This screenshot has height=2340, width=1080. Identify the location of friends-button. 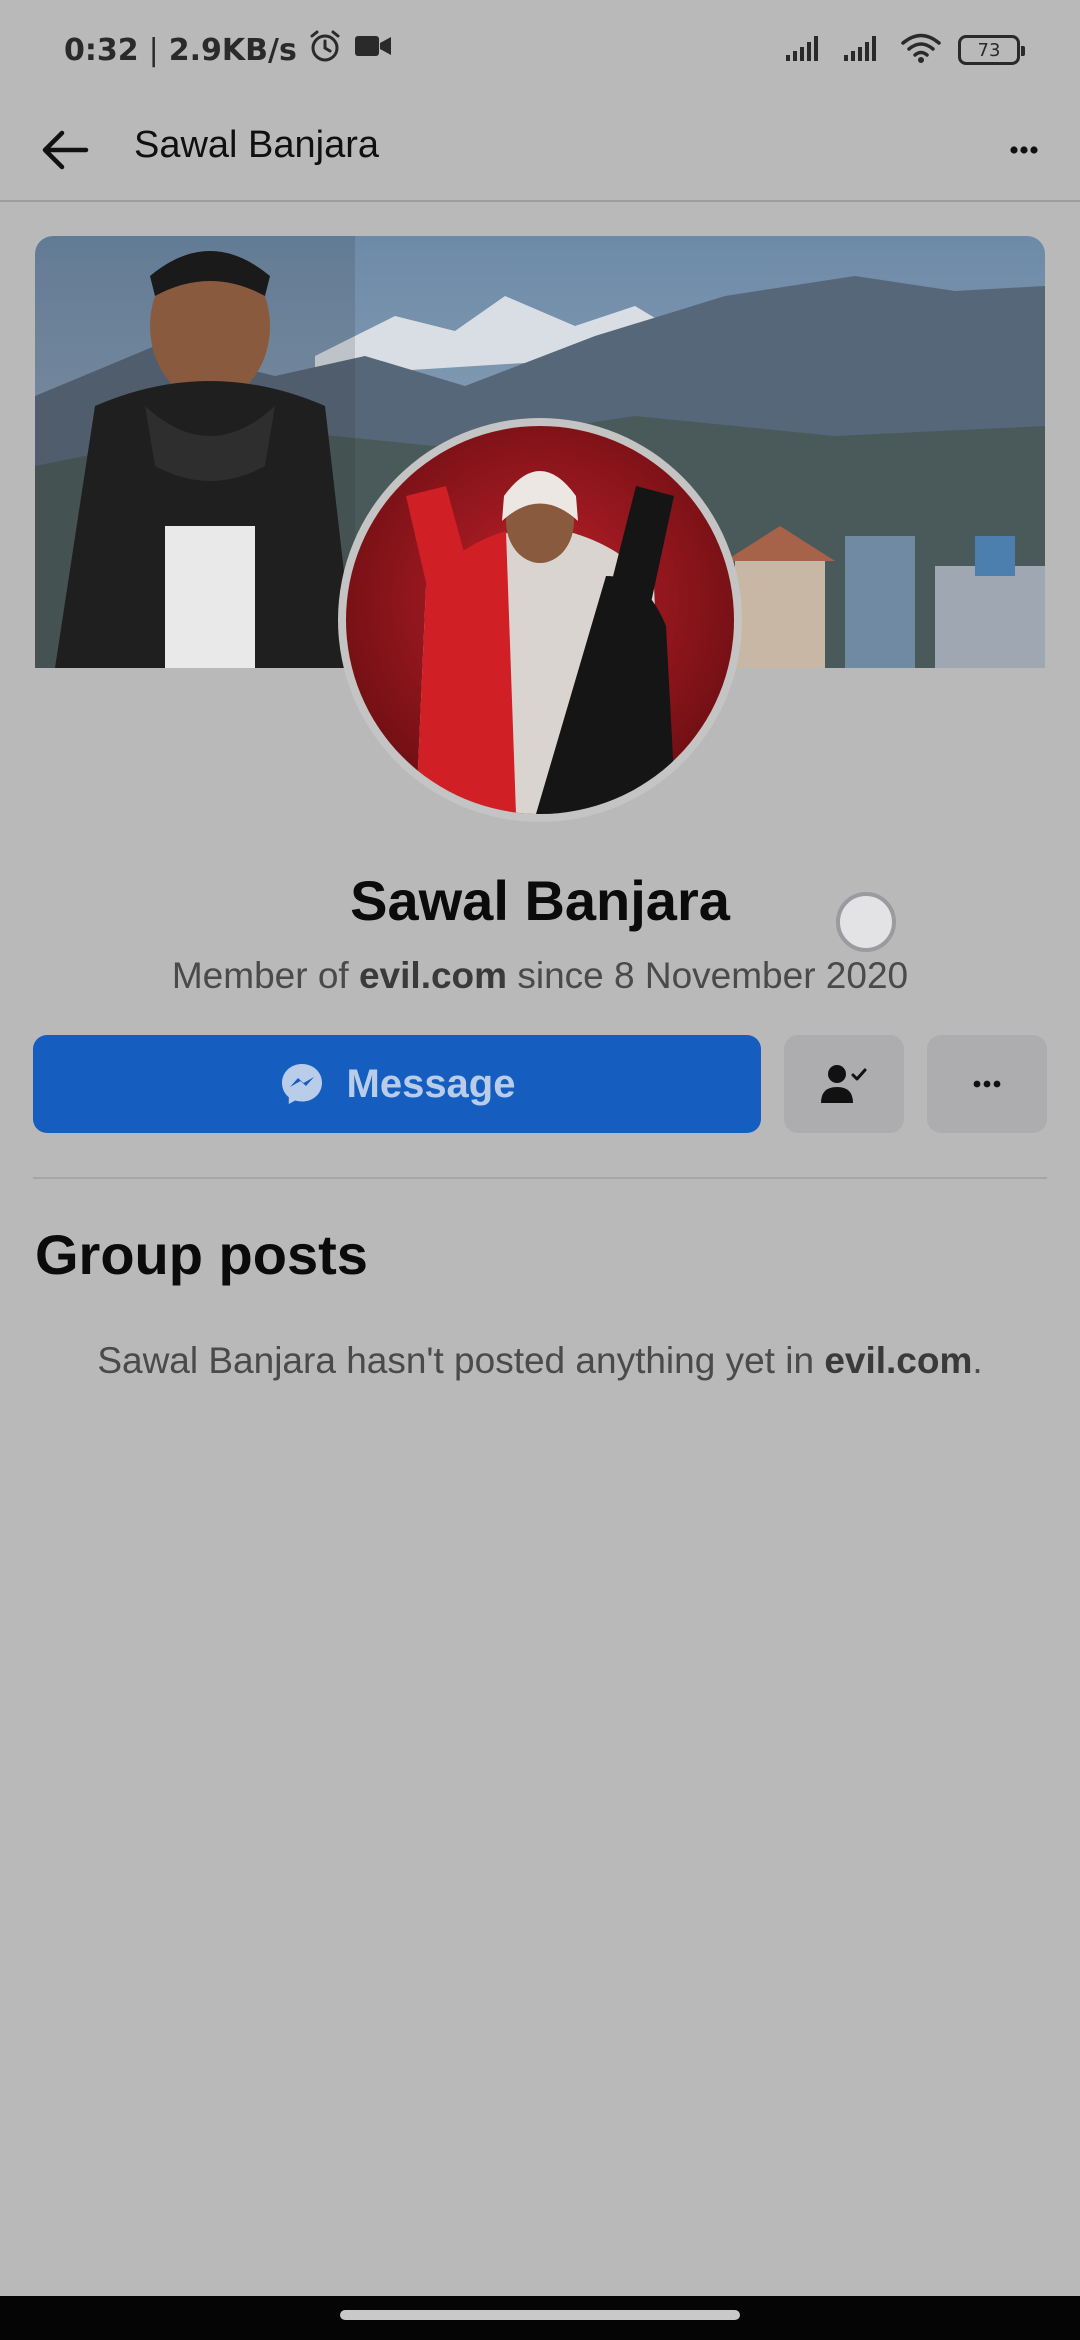
(844, 1084).